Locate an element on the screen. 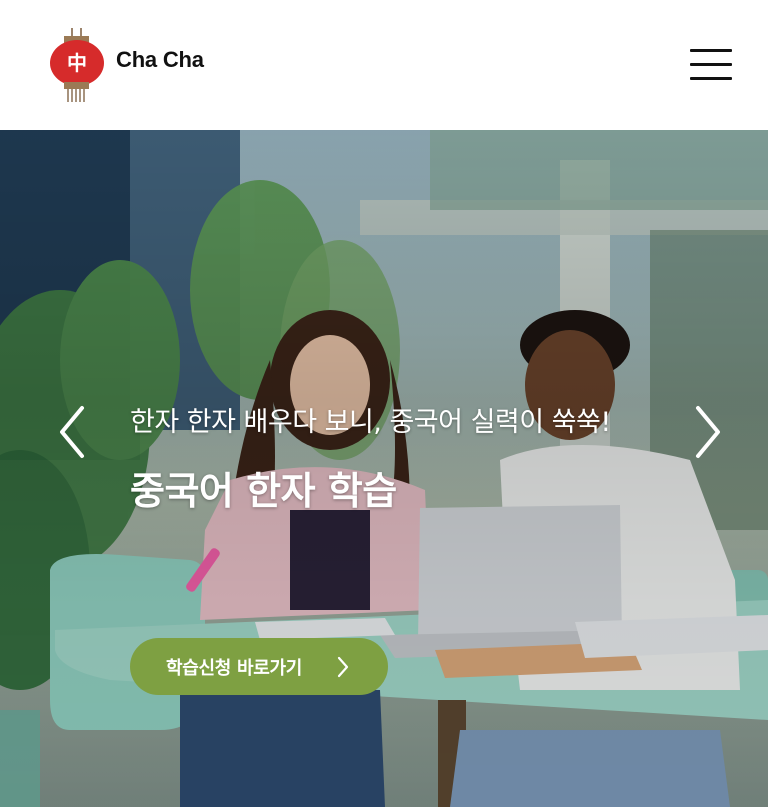 The height and width of the screenshot is (807, 768). next-slide-button is located at coordinates (708, 432).